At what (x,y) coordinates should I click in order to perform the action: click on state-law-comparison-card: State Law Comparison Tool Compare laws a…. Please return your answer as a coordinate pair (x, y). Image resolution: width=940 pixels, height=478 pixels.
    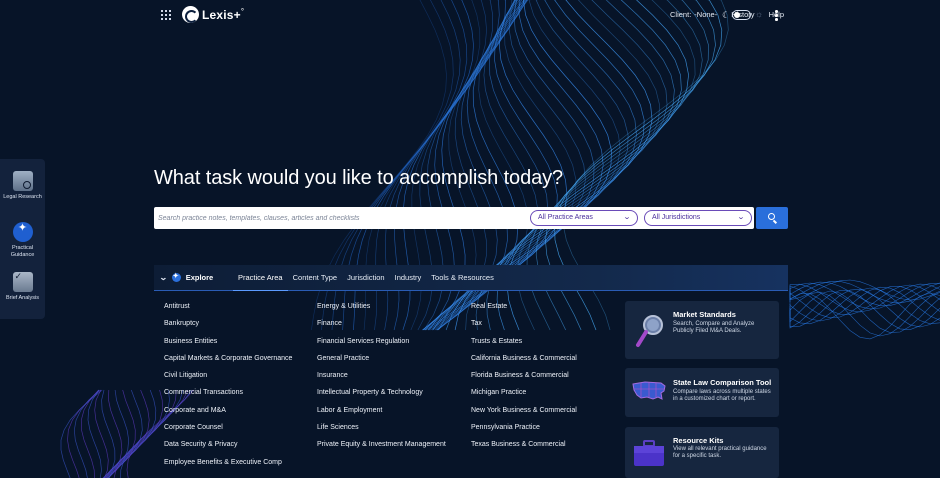
    Looking at the image, I should click on (702, 392).